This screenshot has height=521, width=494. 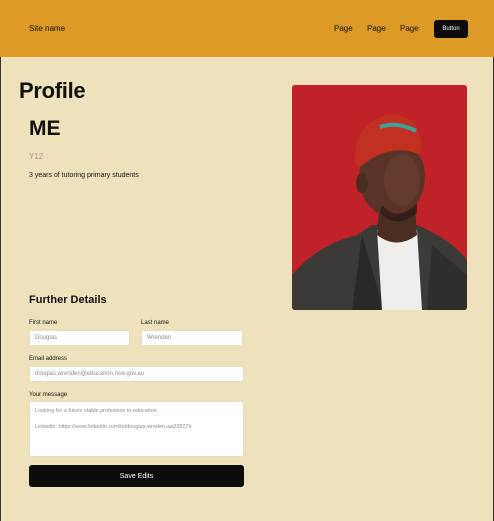 I want to click on section-title-further-details: Further Details, so click(x=68, y=300).